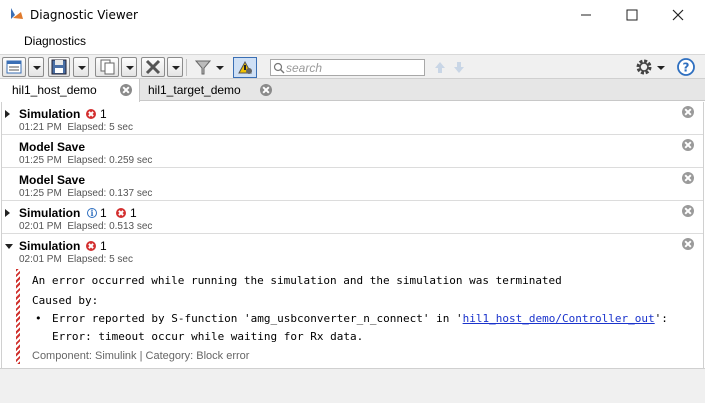  Describe the element at coordinates (9, 246) in the screenshot. I see `collapse-arrow-icon` at that location.